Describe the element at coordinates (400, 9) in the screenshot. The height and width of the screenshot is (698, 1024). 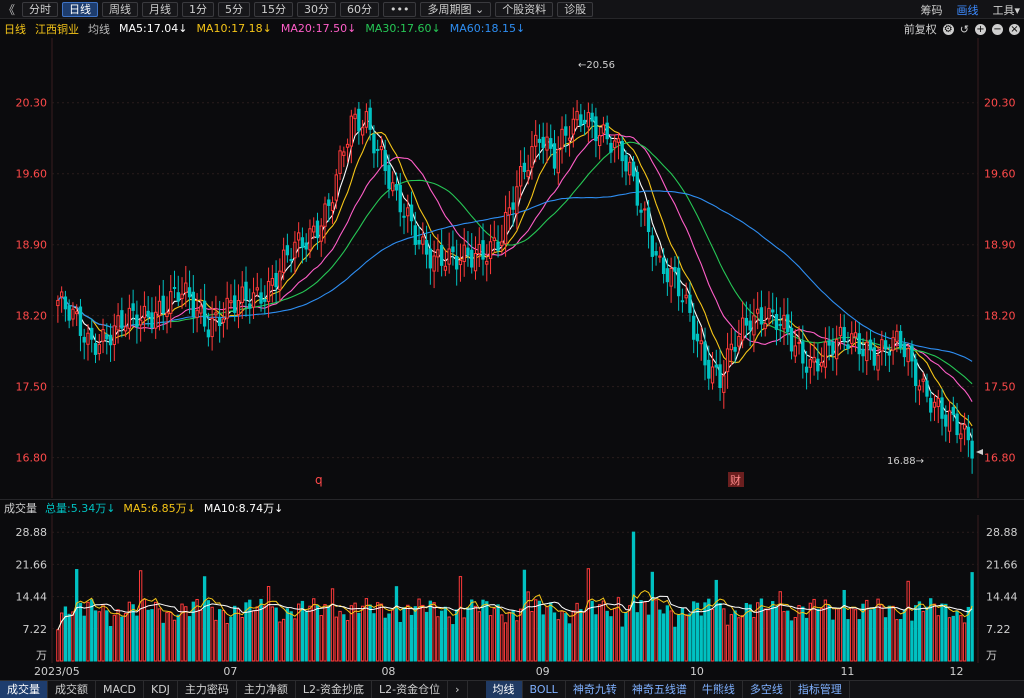
I see `more-periods-button: •••` at that location.